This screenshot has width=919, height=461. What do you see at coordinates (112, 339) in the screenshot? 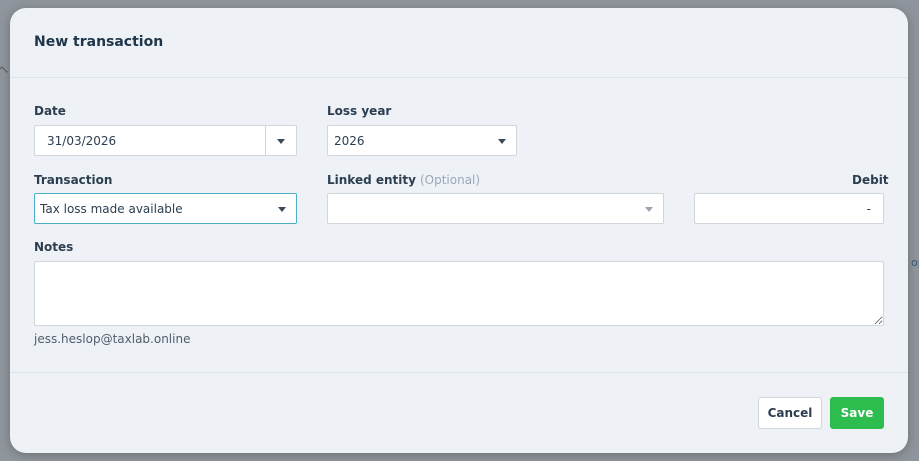
I see `user-email: jess.heslop@taxlab.online` at bounding box center [112, 339].